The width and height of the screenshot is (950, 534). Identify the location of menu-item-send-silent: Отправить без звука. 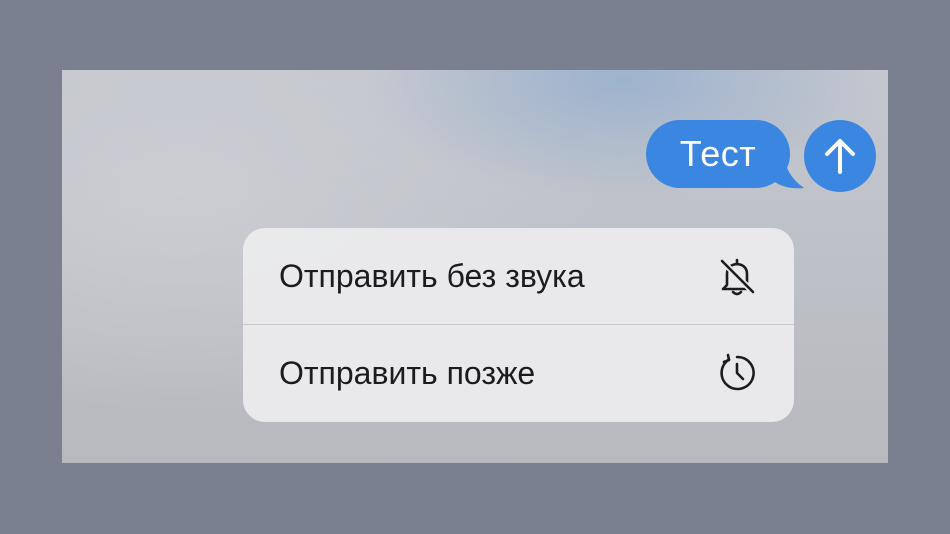
(518, 276).